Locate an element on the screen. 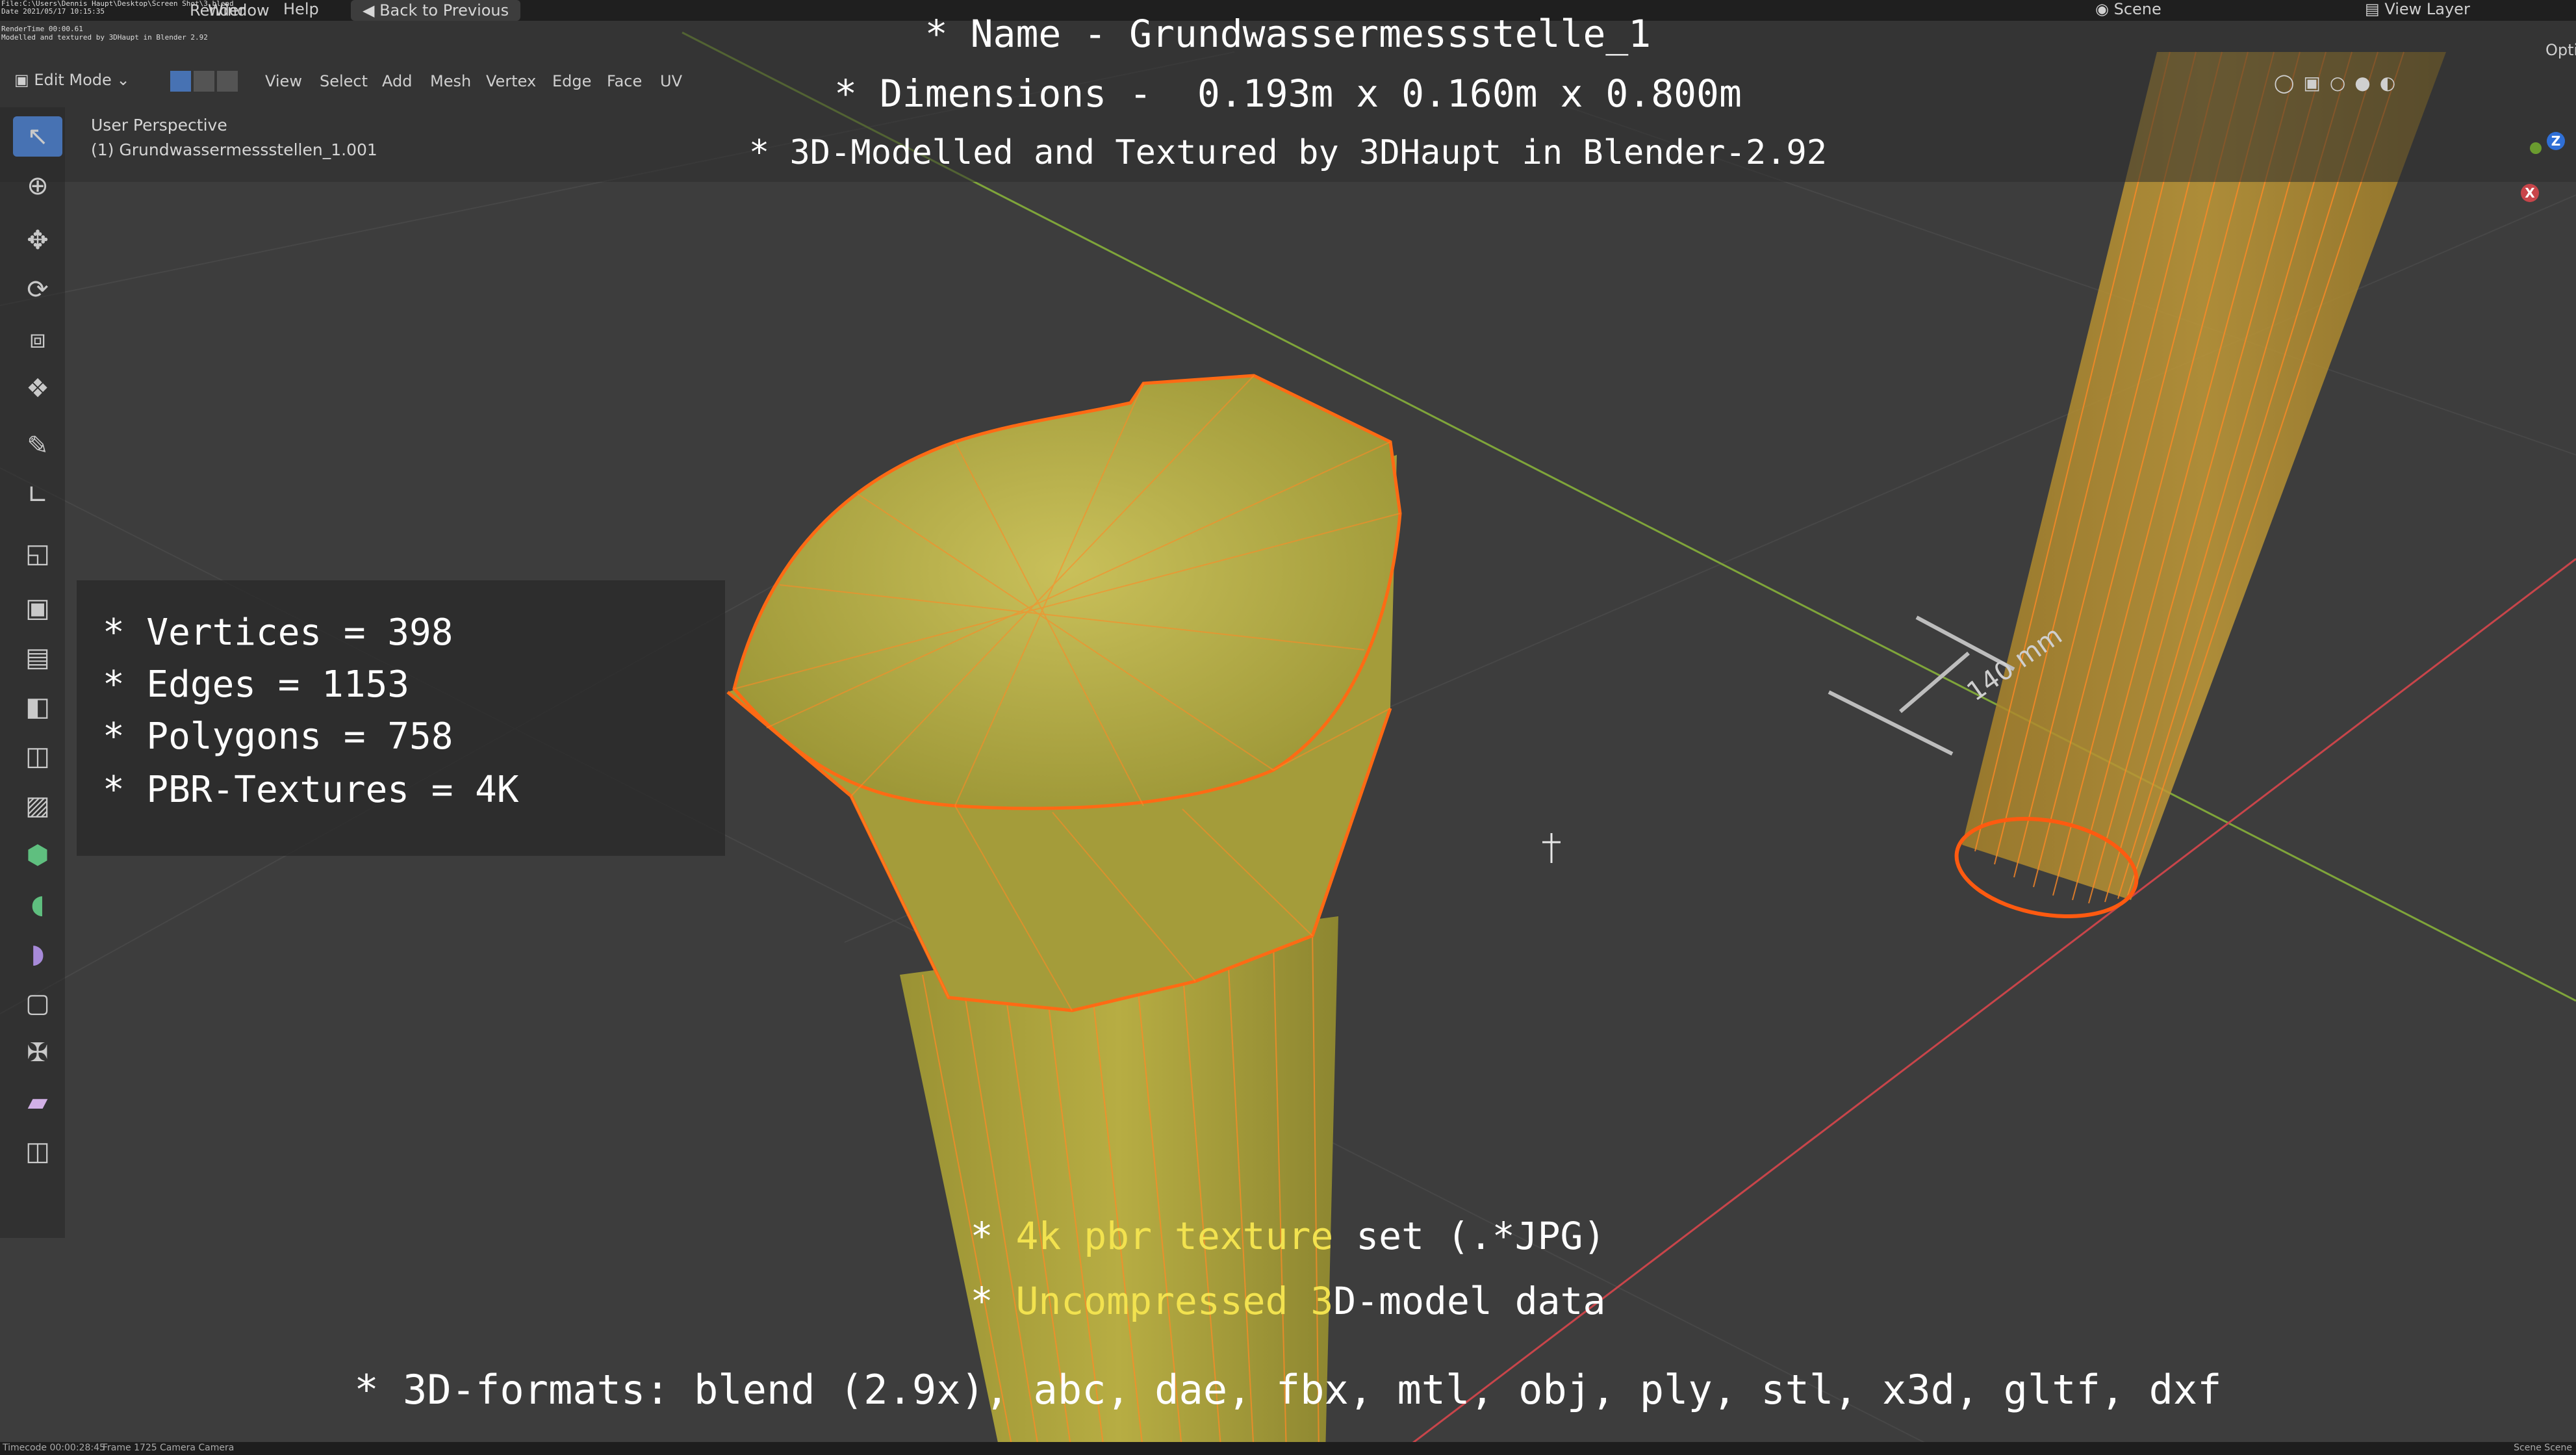 The width and height of the screenshot is (2576, 1455). annotate-tool-icon: ✎ is located at coordinates (37, 446).